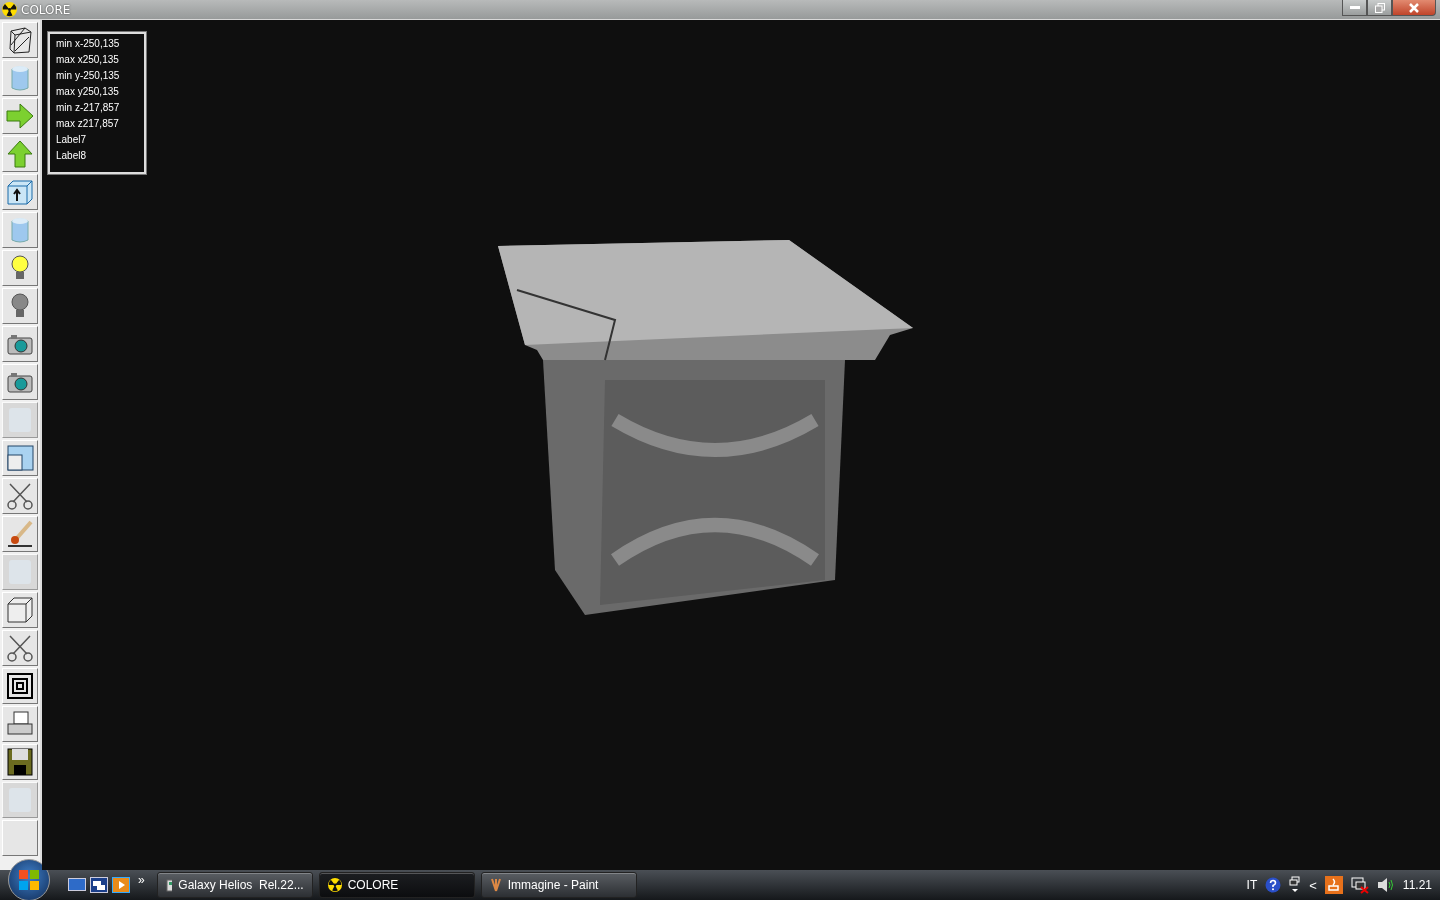 The width and height of the screenshot is (1440, 900). I want to click on document-icon, so click(169, 885).